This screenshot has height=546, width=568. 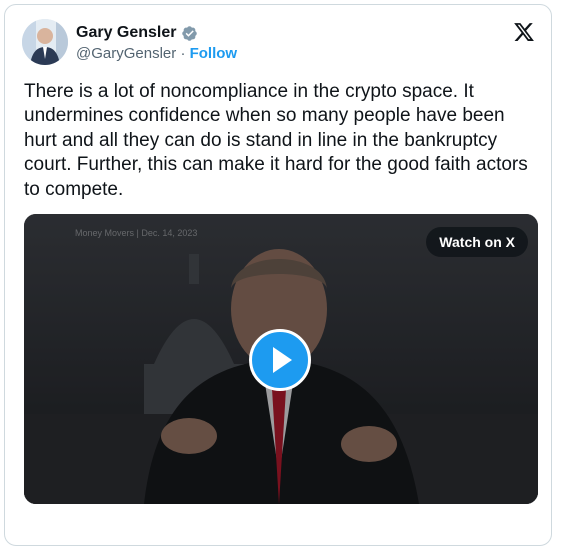 I want to click on video-caption: Money Movers | Dec. 14, 2023, so click(x=136, y=233).